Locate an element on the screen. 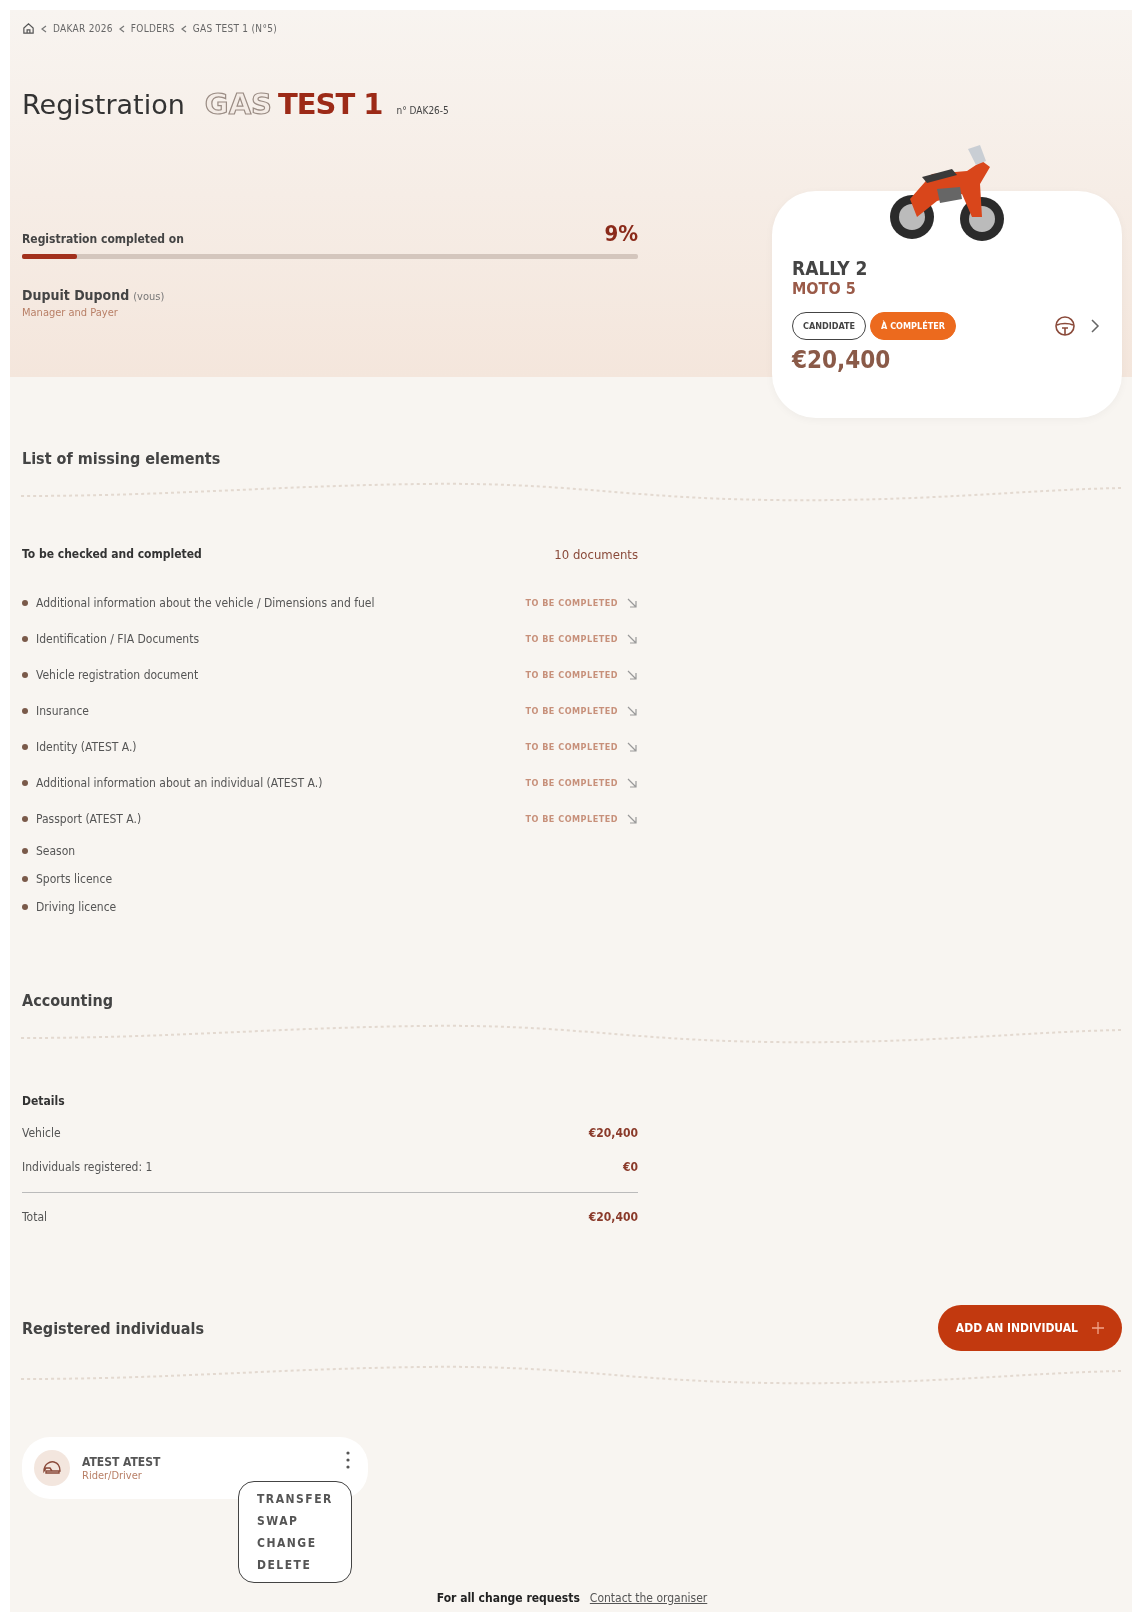  line-amount: €20,400 is located at coordinates (613, 1133).